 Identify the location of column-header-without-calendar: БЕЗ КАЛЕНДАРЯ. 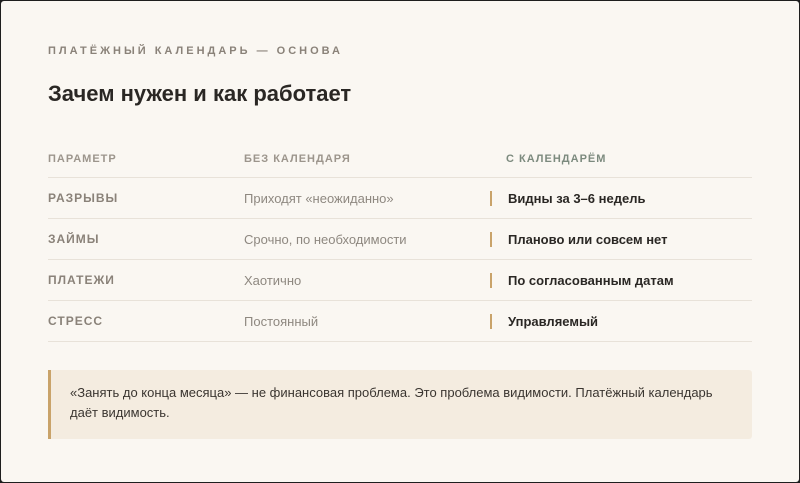
(297, 159).